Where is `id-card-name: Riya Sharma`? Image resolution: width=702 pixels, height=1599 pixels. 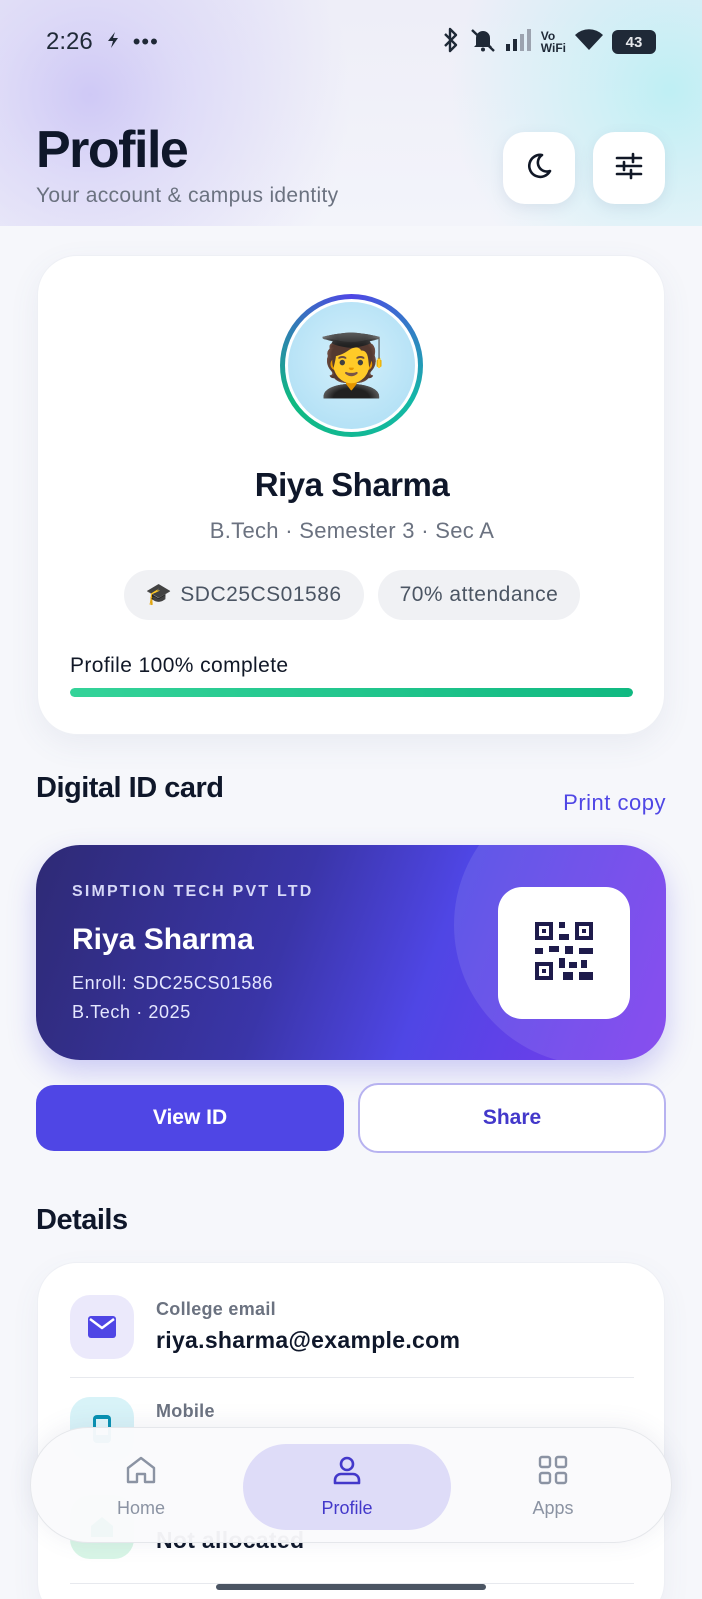 id-card-name: Riya Sharma is located at coordinates (163, 939).